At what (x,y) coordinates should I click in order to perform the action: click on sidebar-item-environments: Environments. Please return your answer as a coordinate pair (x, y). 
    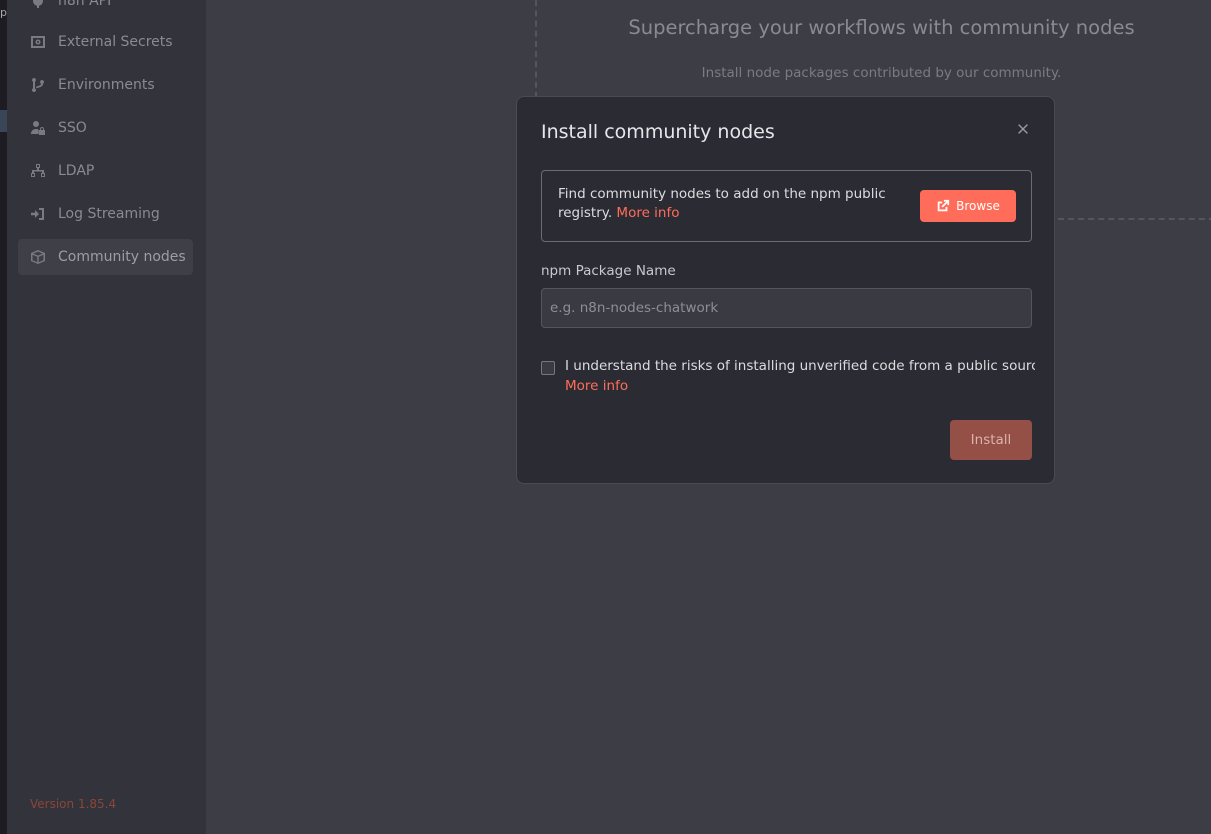
    Looking at the image, I should click on (105, 85).